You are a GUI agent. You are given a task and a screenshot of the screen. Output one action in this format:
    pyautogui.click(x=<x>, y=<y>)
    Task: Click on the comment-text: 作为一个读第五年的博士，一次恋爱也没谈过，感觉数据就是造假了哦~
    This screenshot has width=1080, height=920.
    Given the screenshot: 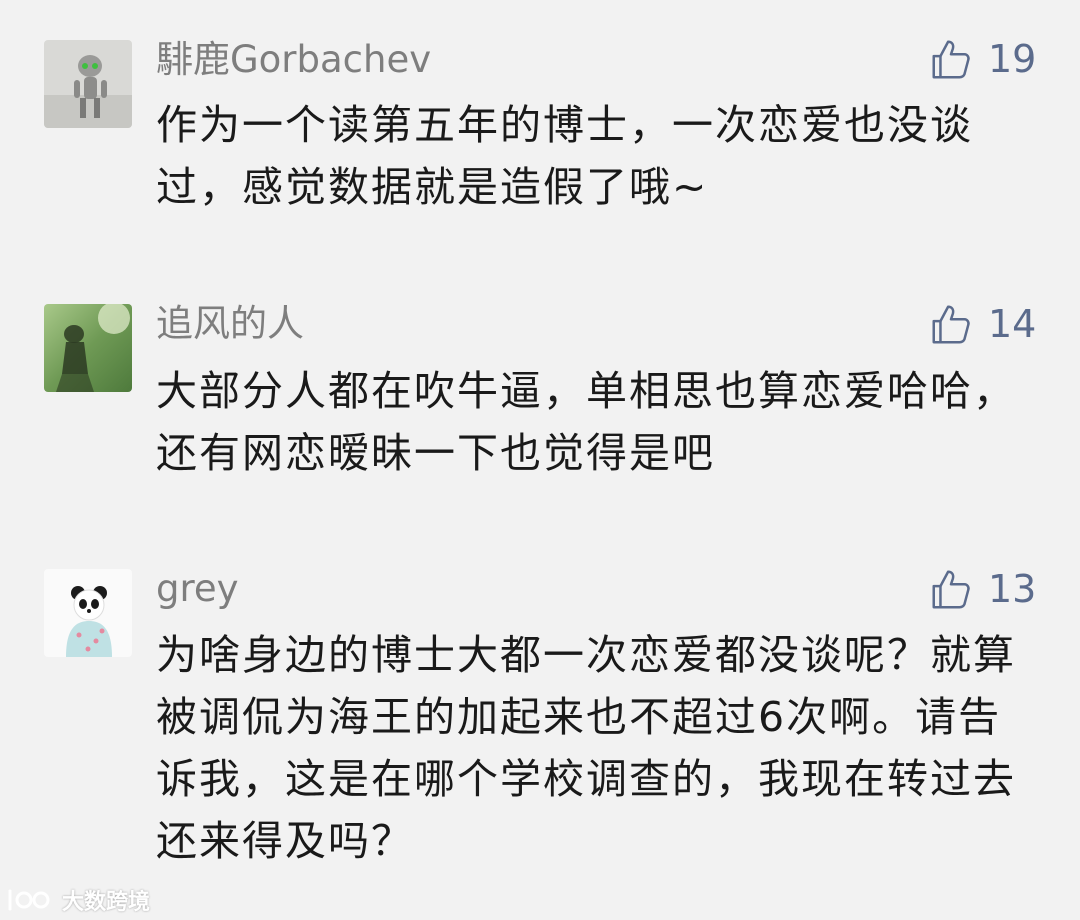 What is the action you would take?
    pyautogui.click(x=564, y=156)
    